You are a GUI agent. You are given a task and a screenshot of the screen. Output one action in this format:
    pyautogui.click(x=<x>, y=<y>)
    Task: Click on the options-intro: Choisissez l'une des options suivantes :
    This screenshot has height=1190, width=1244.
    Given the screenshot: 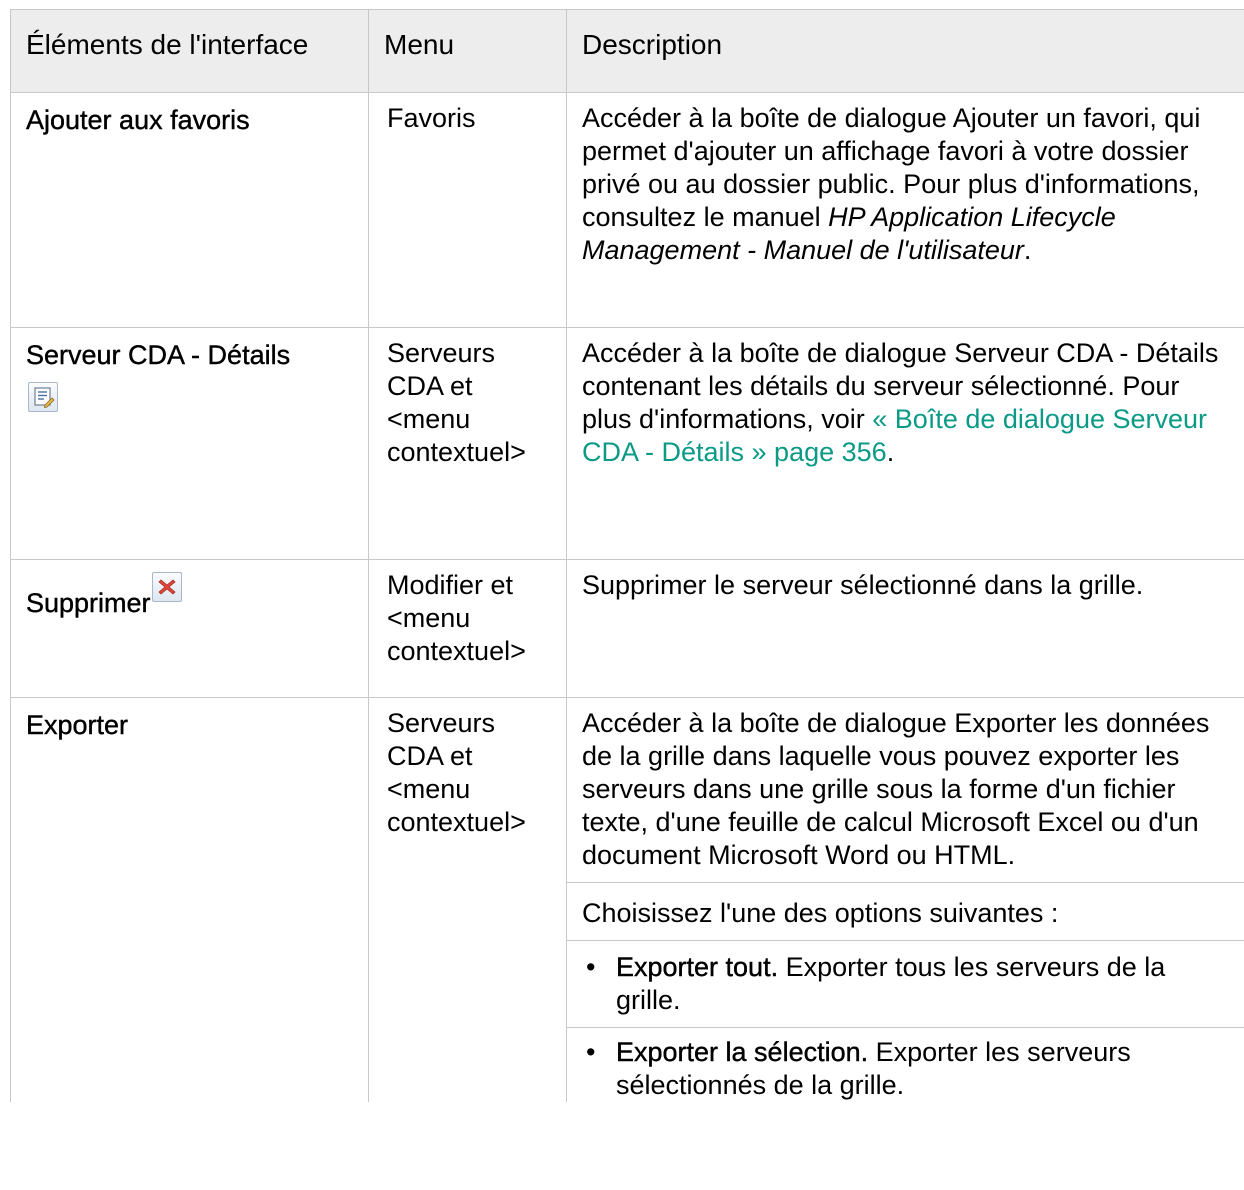 What is the action you would take?
    pyautogui.click(x=820, y=913)
    